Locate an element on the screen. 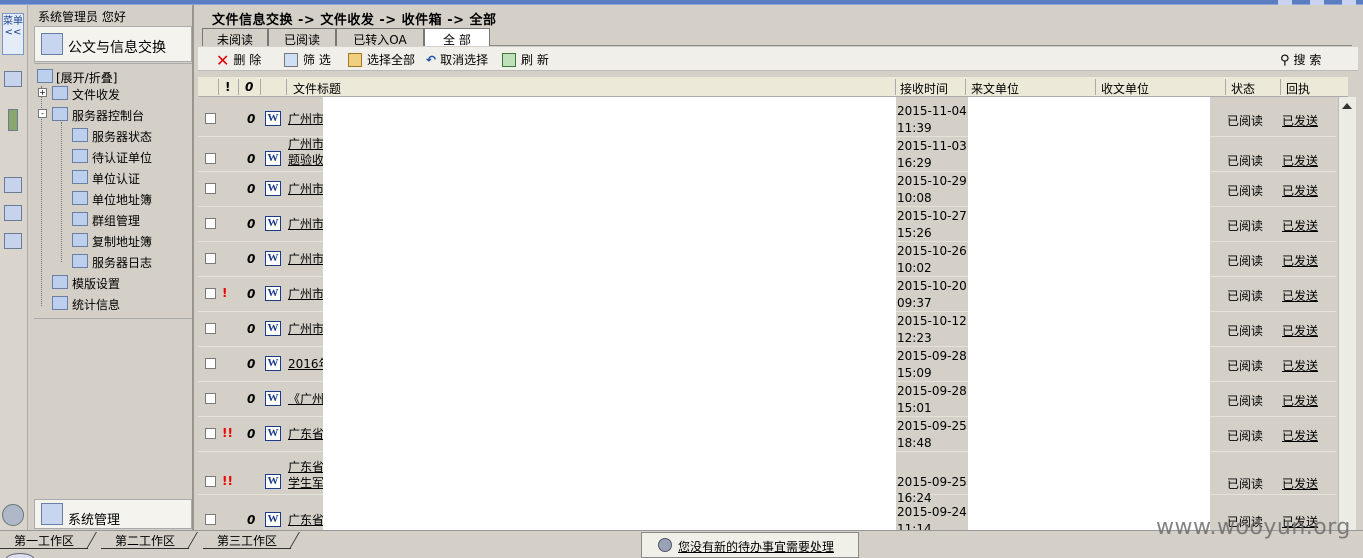 The image size is (1363, 558). collapse-minus-icon: - is located at coordinates (42, 113).